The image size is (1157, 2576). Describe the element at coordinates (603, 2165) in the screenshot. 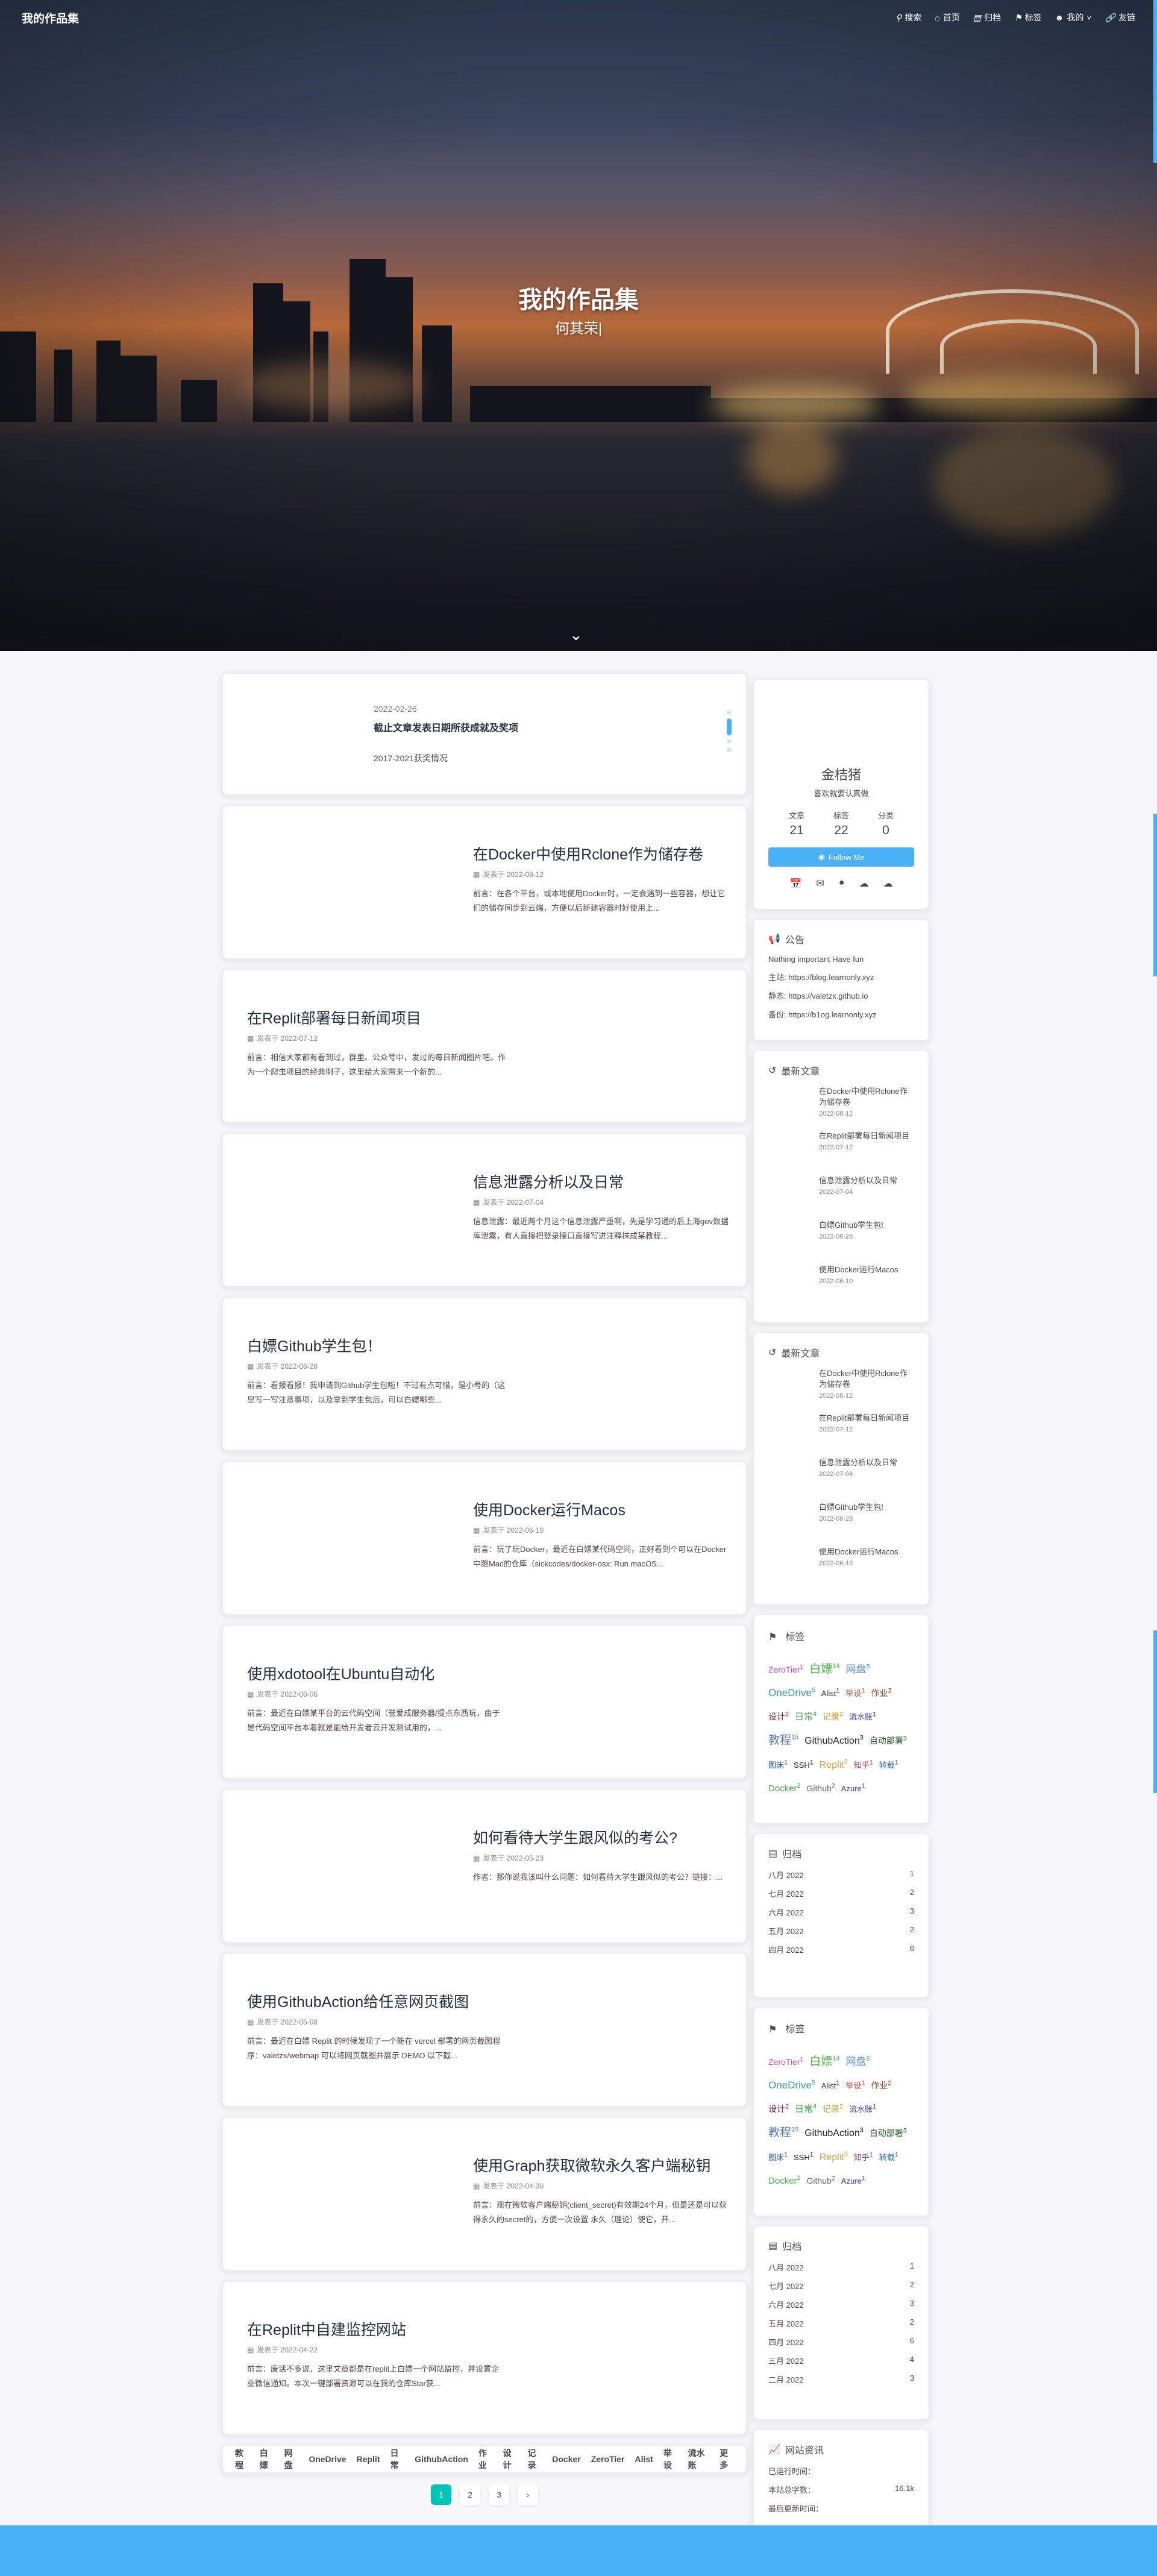

I see `post-title: 使用Graph获取微软永久客户端秘钥` at that location.